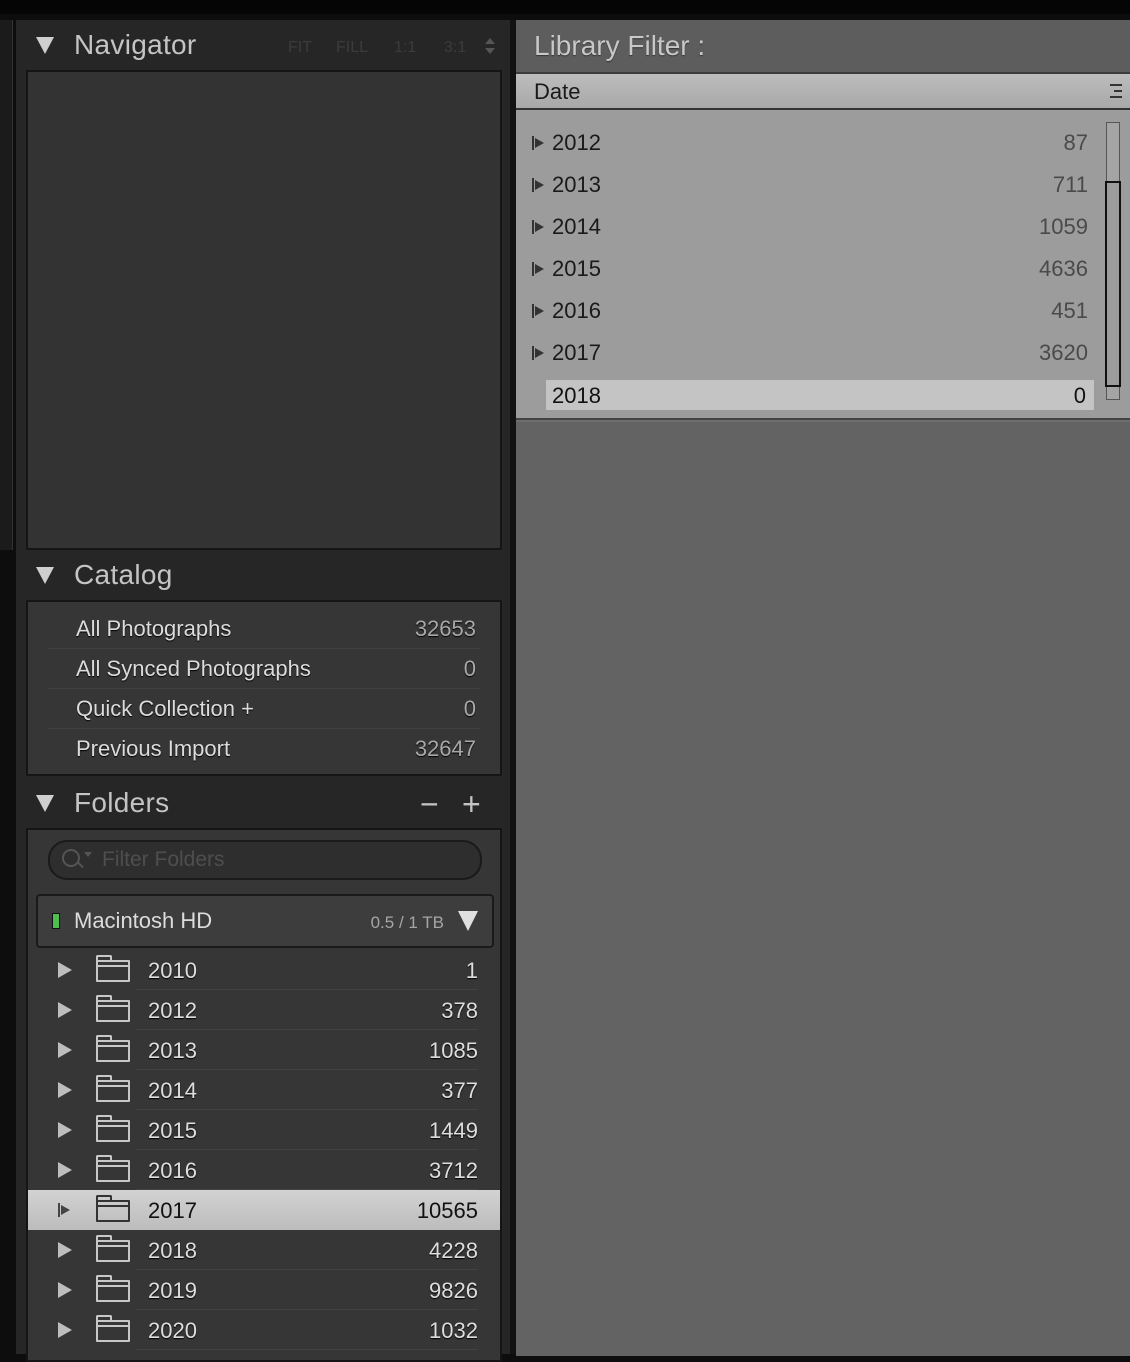 This screenshot has height=1362, width=1130. What do you see at coordinates (823, 47) in the screenshot?
I see `library-filter-bar: Library Filter :` at bounding box center [823, 47].